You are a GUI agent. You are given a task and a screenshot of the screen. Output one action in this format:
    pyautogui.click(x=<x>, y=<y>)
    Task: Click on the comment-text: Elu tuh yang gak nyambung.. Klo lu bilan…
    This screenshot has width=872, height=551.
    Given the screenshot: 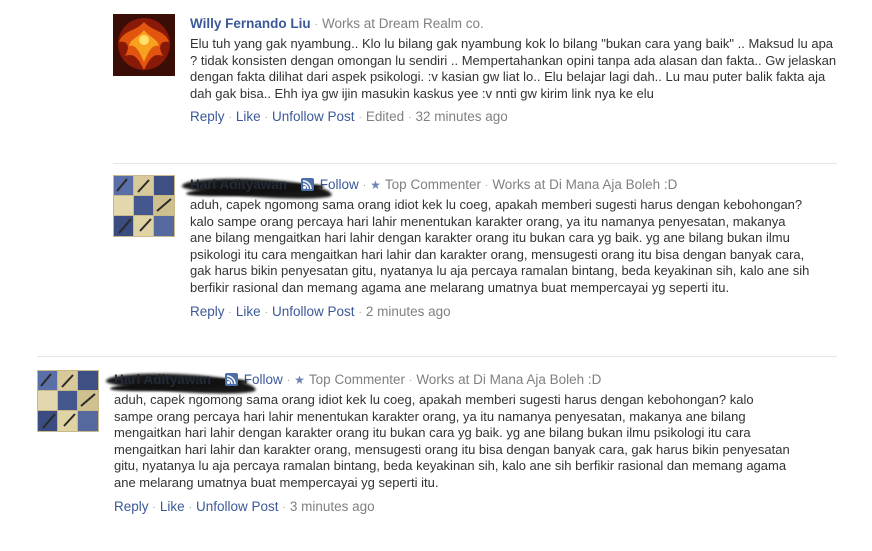 What is the action you would take?
    pyautogui.click(x=513, y=68)
    